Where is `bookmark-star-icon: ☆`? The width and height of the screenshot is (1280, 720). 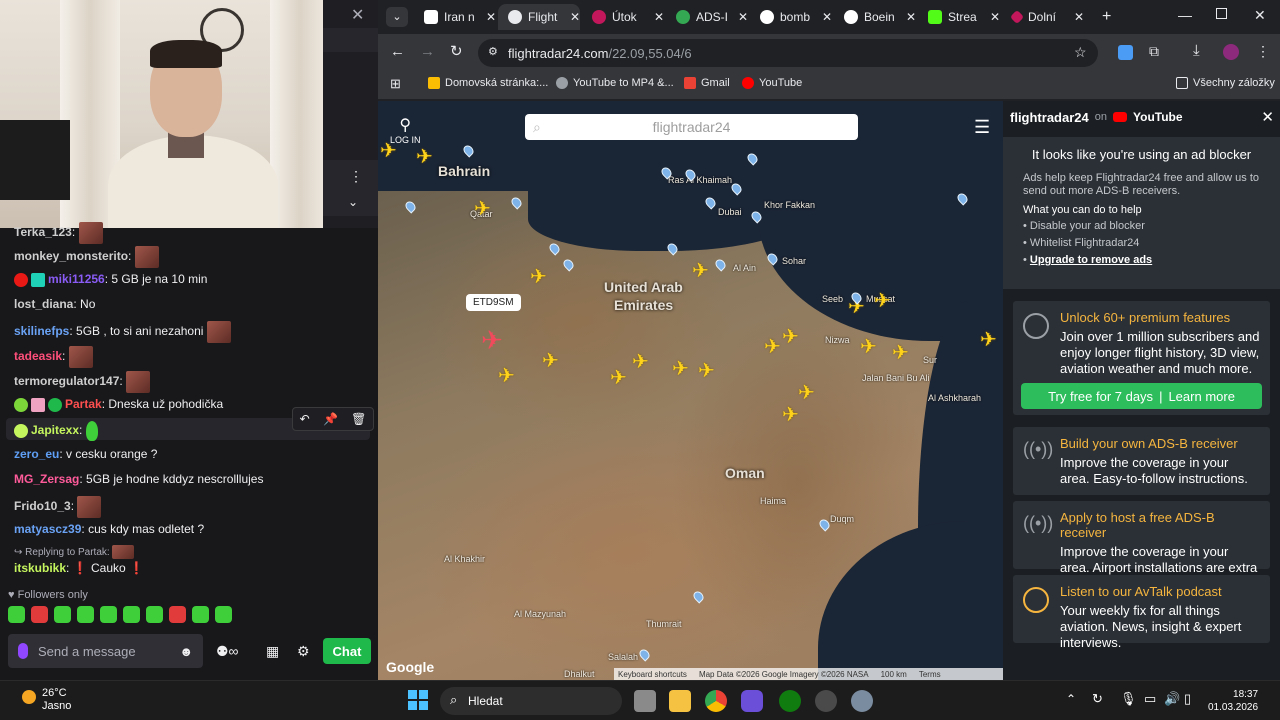 bookmark-star-icon: ☆ is located at coordinates (1080, 52).